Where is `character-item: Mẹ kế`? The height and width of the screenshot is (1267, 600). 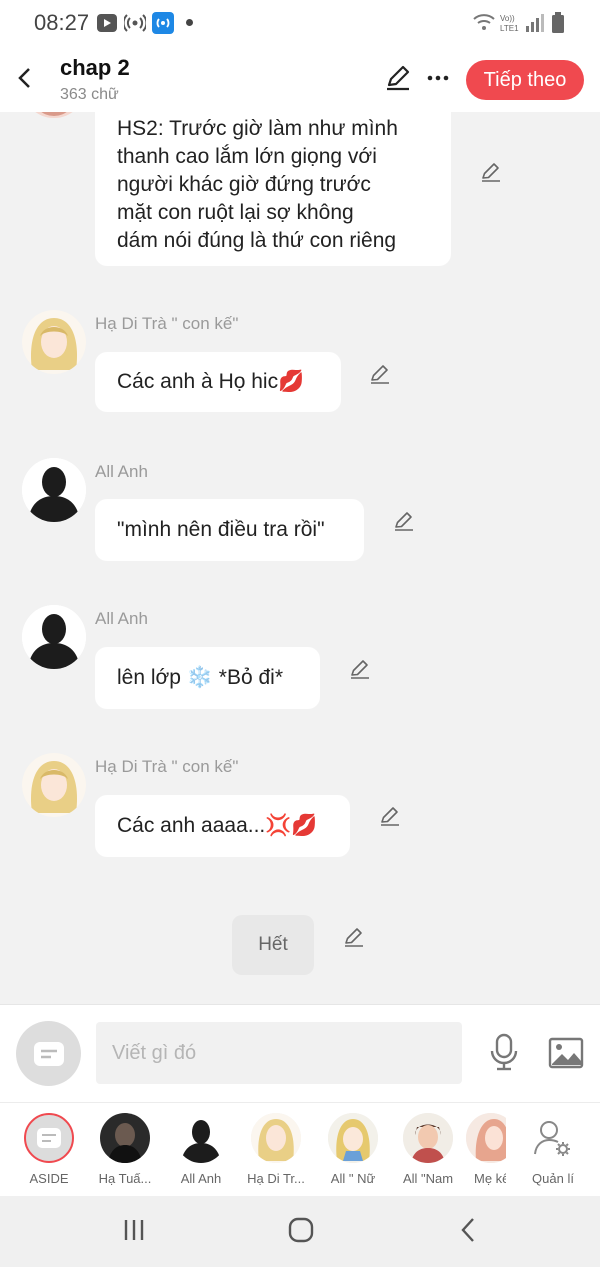
character-item: Mẹ kế is located at coordinates (486, 1149).